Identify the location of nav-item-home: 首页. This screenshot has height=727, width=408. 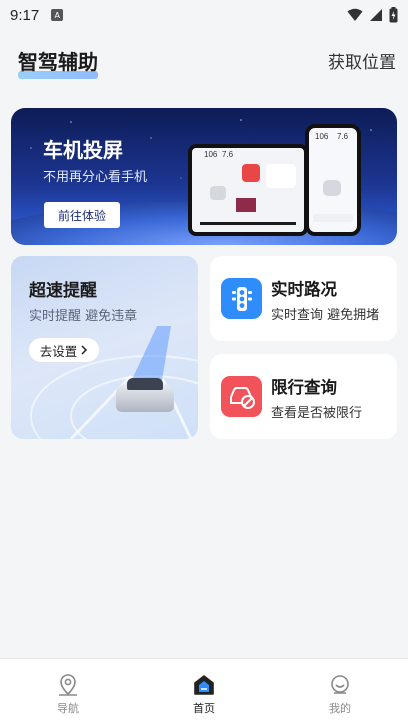
(204, 693).